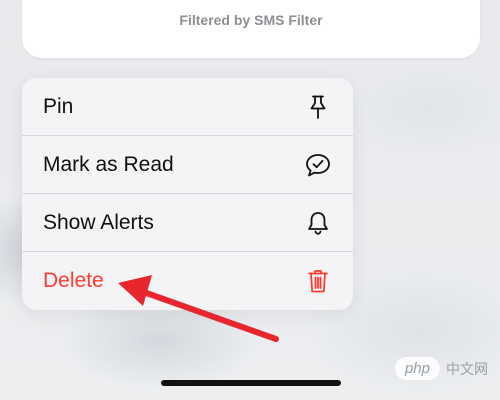 The image size is (500, 400). What do you see at coordinates (187, 107) in the screenshot?
I see `menu-item-pin: Pin` at bounding box center [187, 107].